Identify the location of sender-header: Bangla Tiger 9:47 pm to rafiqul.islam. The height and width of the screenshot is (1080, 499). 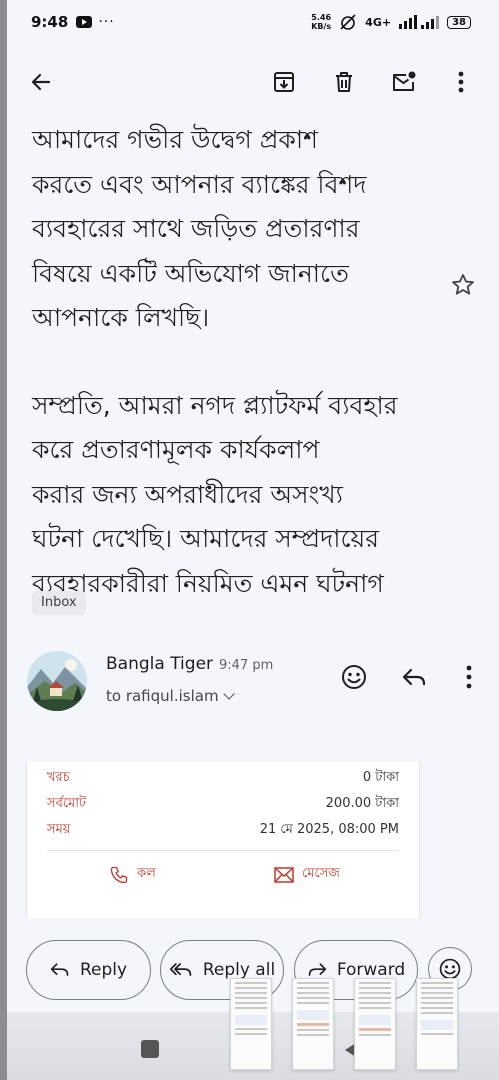
(252, 682).